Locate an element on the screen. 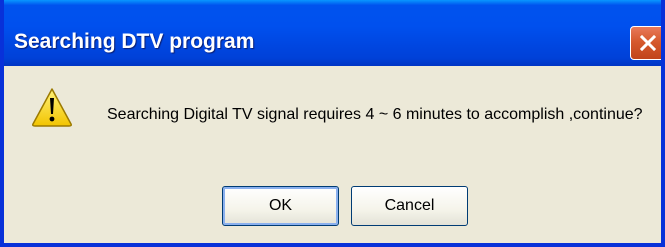 The width and height of the screenshot is (665, 247). close-icon is located at coordinates (648, 43).